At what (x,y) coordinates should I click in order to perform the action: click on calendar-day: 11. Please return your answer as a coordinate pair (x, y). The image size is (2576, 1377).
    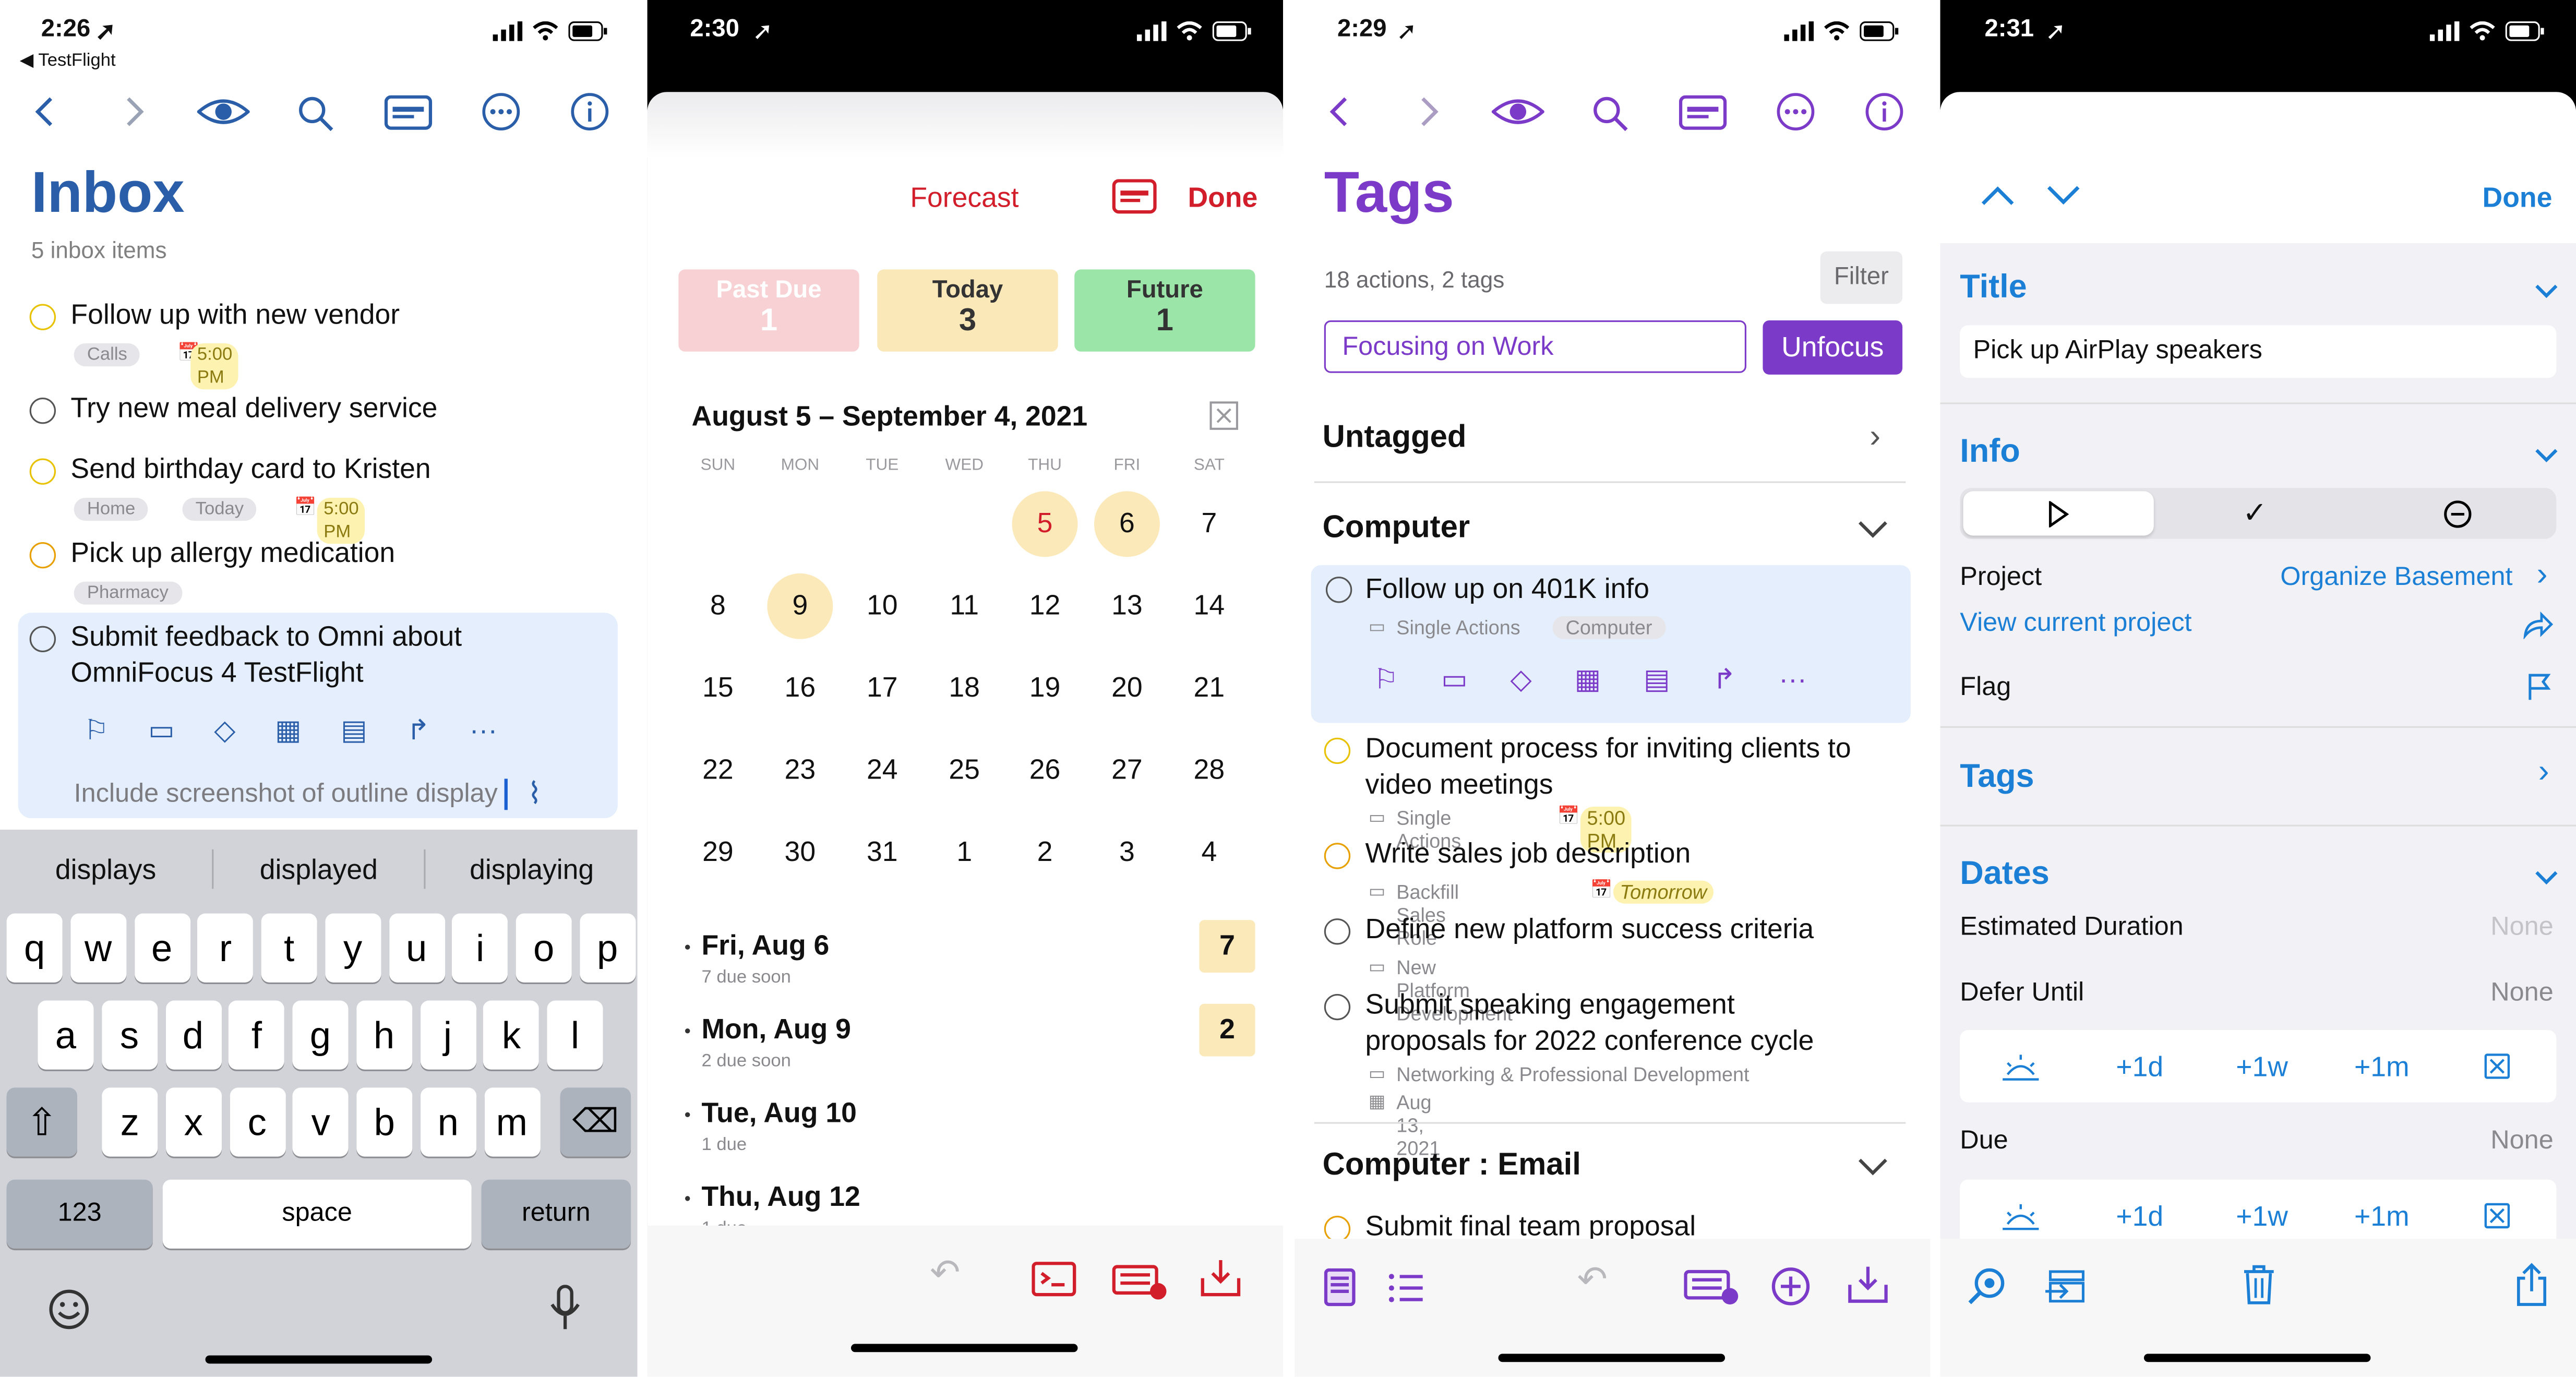
    Looking at the image, I should click on (964, 606).